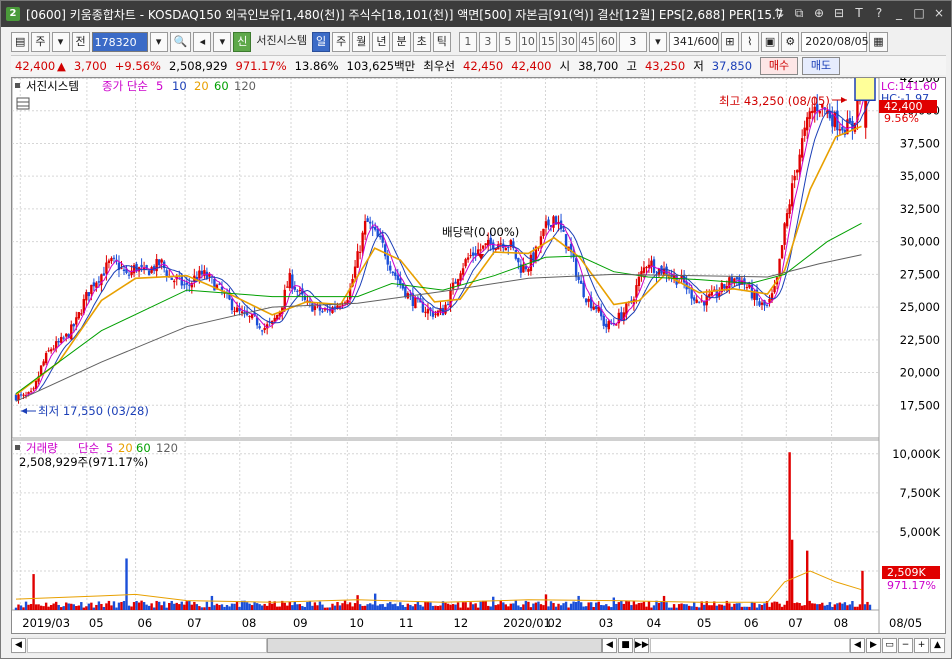  What do you see at coordinates (527, 42) in the screenshot?
I see `interval-10-button: 10` at bounding box center [527, 42].